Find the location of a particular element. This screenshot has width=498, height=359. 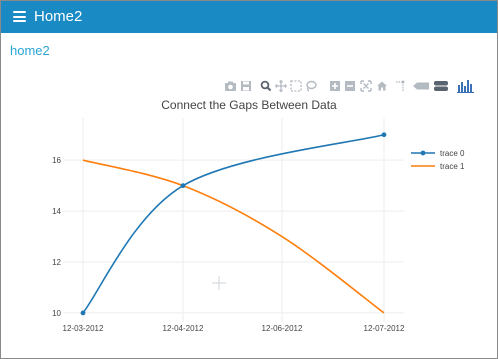

x-axis: 12-03-2012 12-04-2012 12-06-2012 12-07-2012 is located at coordinates (234, 328).